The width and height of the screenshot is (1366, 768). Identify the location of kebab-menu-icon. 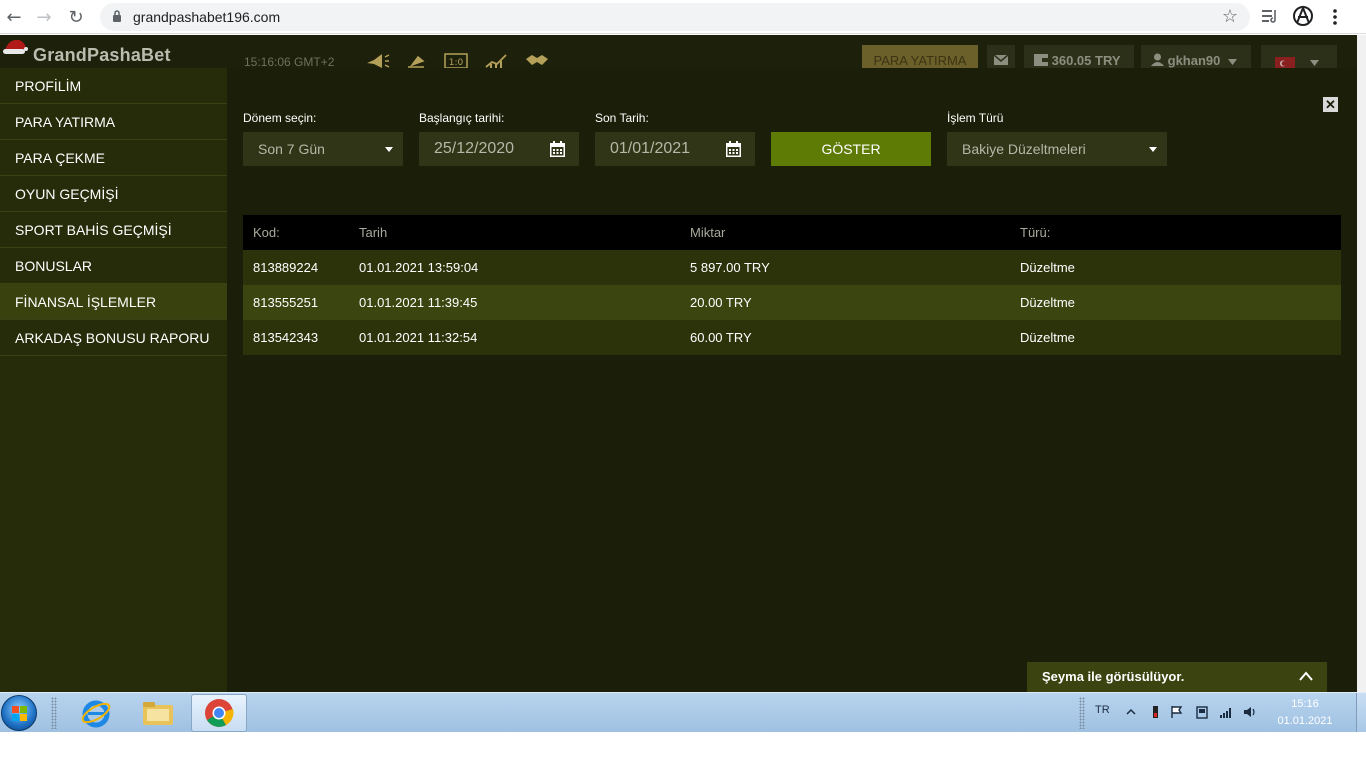
(1335, 17).